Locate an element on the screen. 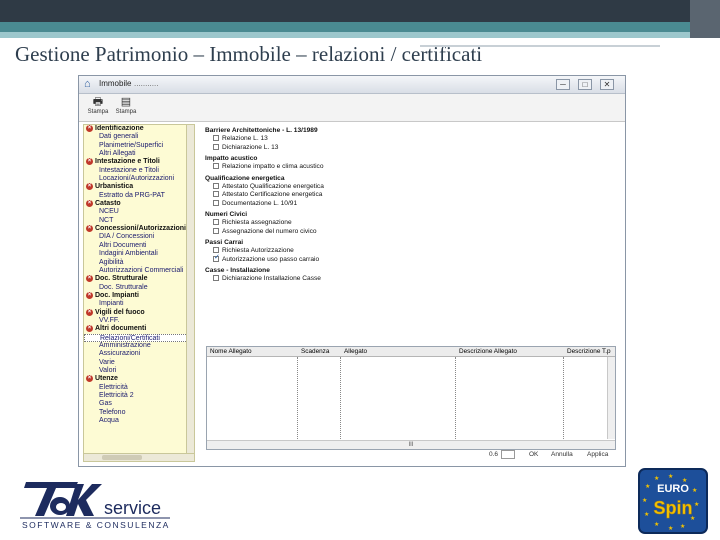  tree-item: Acqua is located at coordinates (139, 421).